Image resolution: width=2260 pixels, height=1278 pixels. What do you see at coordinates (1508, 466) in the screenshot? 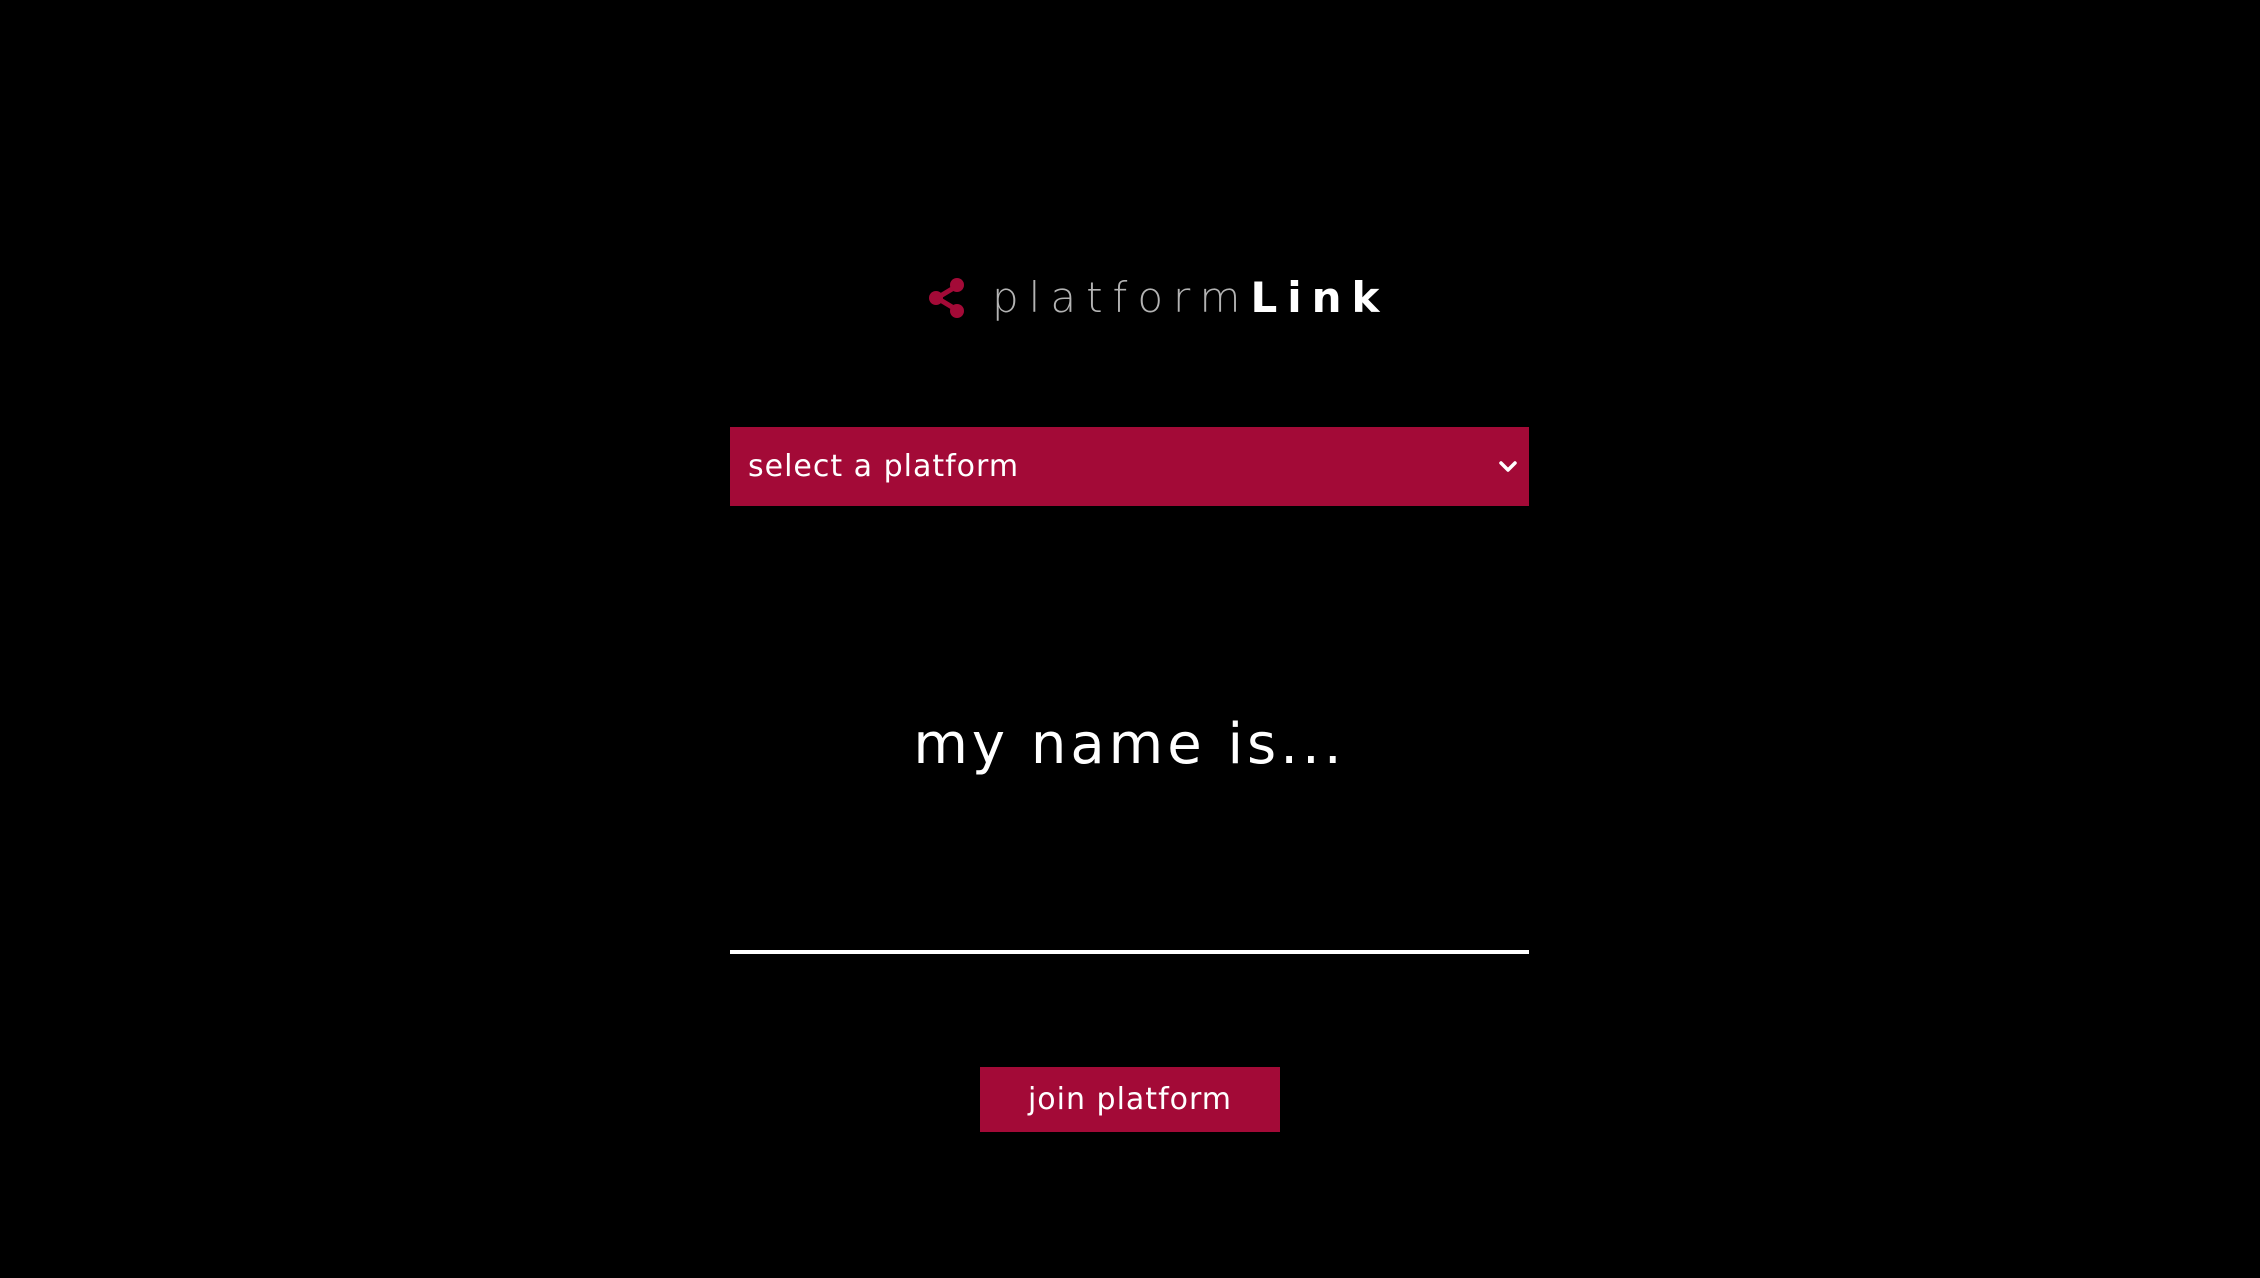
I see `chevron-down-icon` at bounding box center [1508, 466].